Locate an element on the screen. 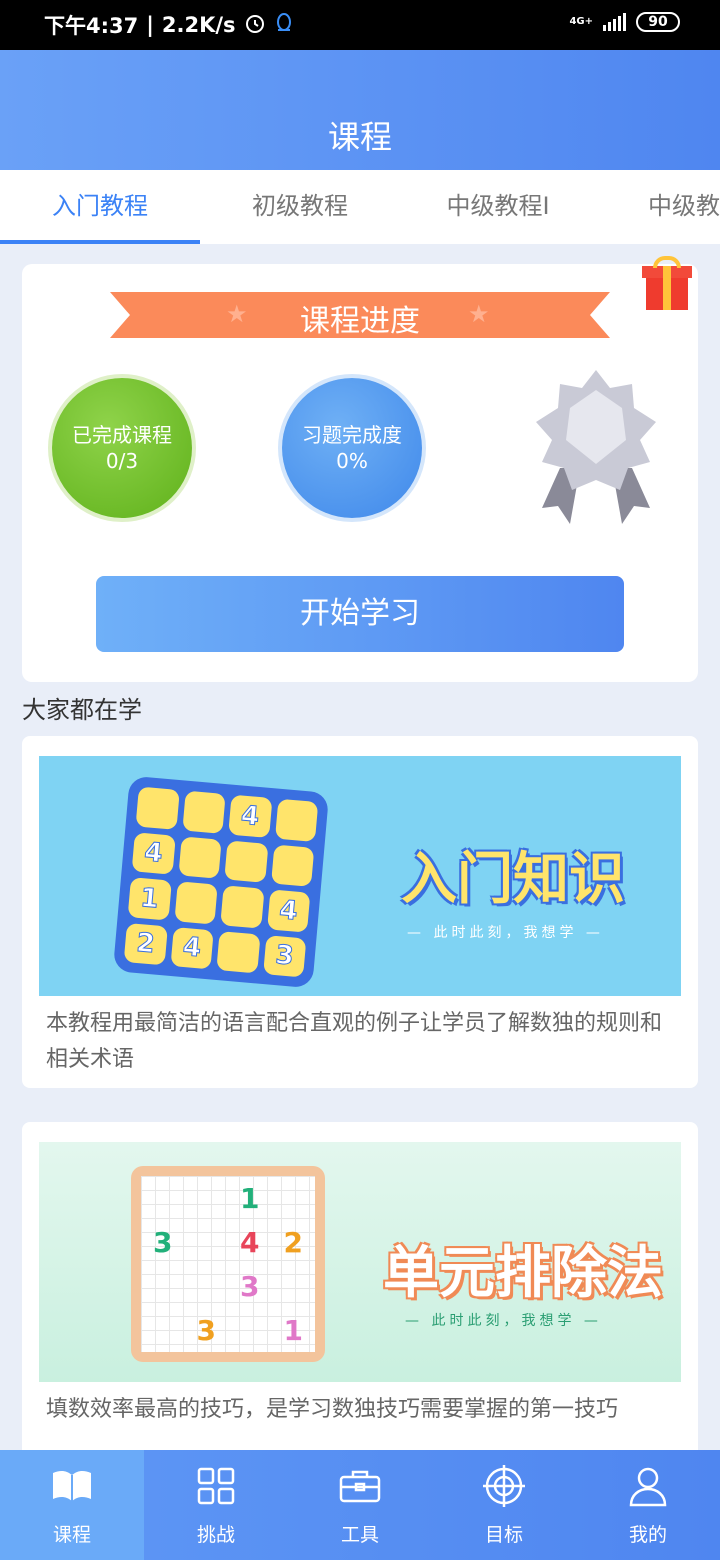 This screenshot has width=720, height=1560. tab-beginner: 初级教程 is located at coordinates (300, 207).